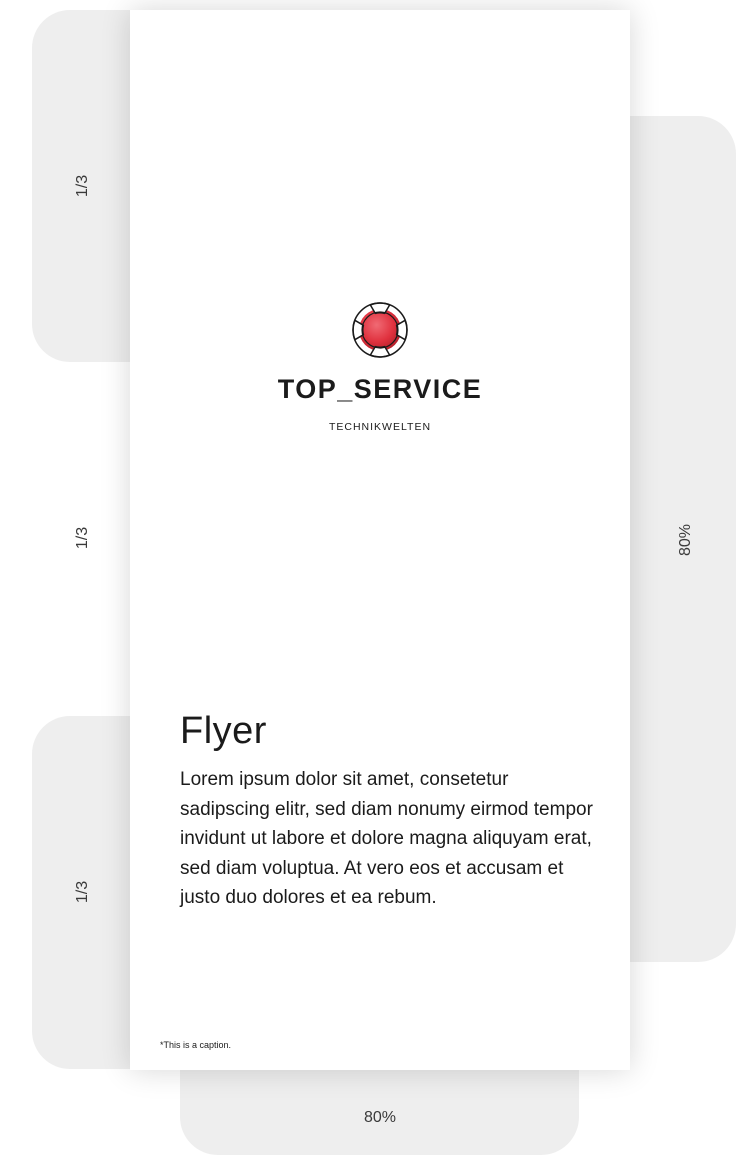 The width and height of the screenshot is (741, 1155). What do you see at coordinates (223, 731) in the screenshot?
I see `flyer-heading: Flyer` at bounding box center [223, 731].